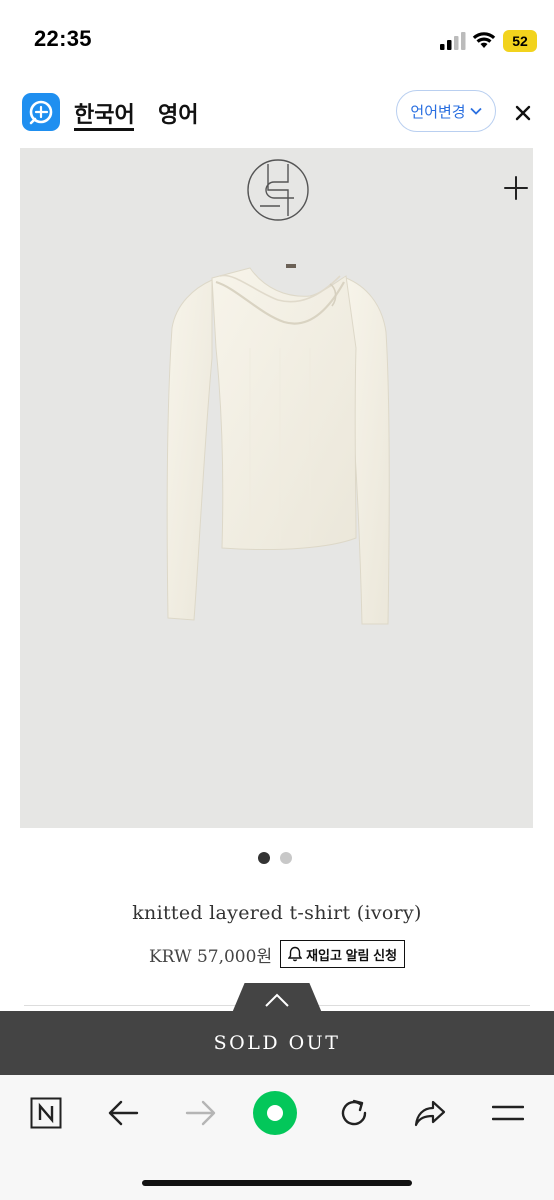 This screenshot has width=554, height=1200. Describe the element at coordinates (430, 1113) in the screenshot. I see `share-icon` at that location.